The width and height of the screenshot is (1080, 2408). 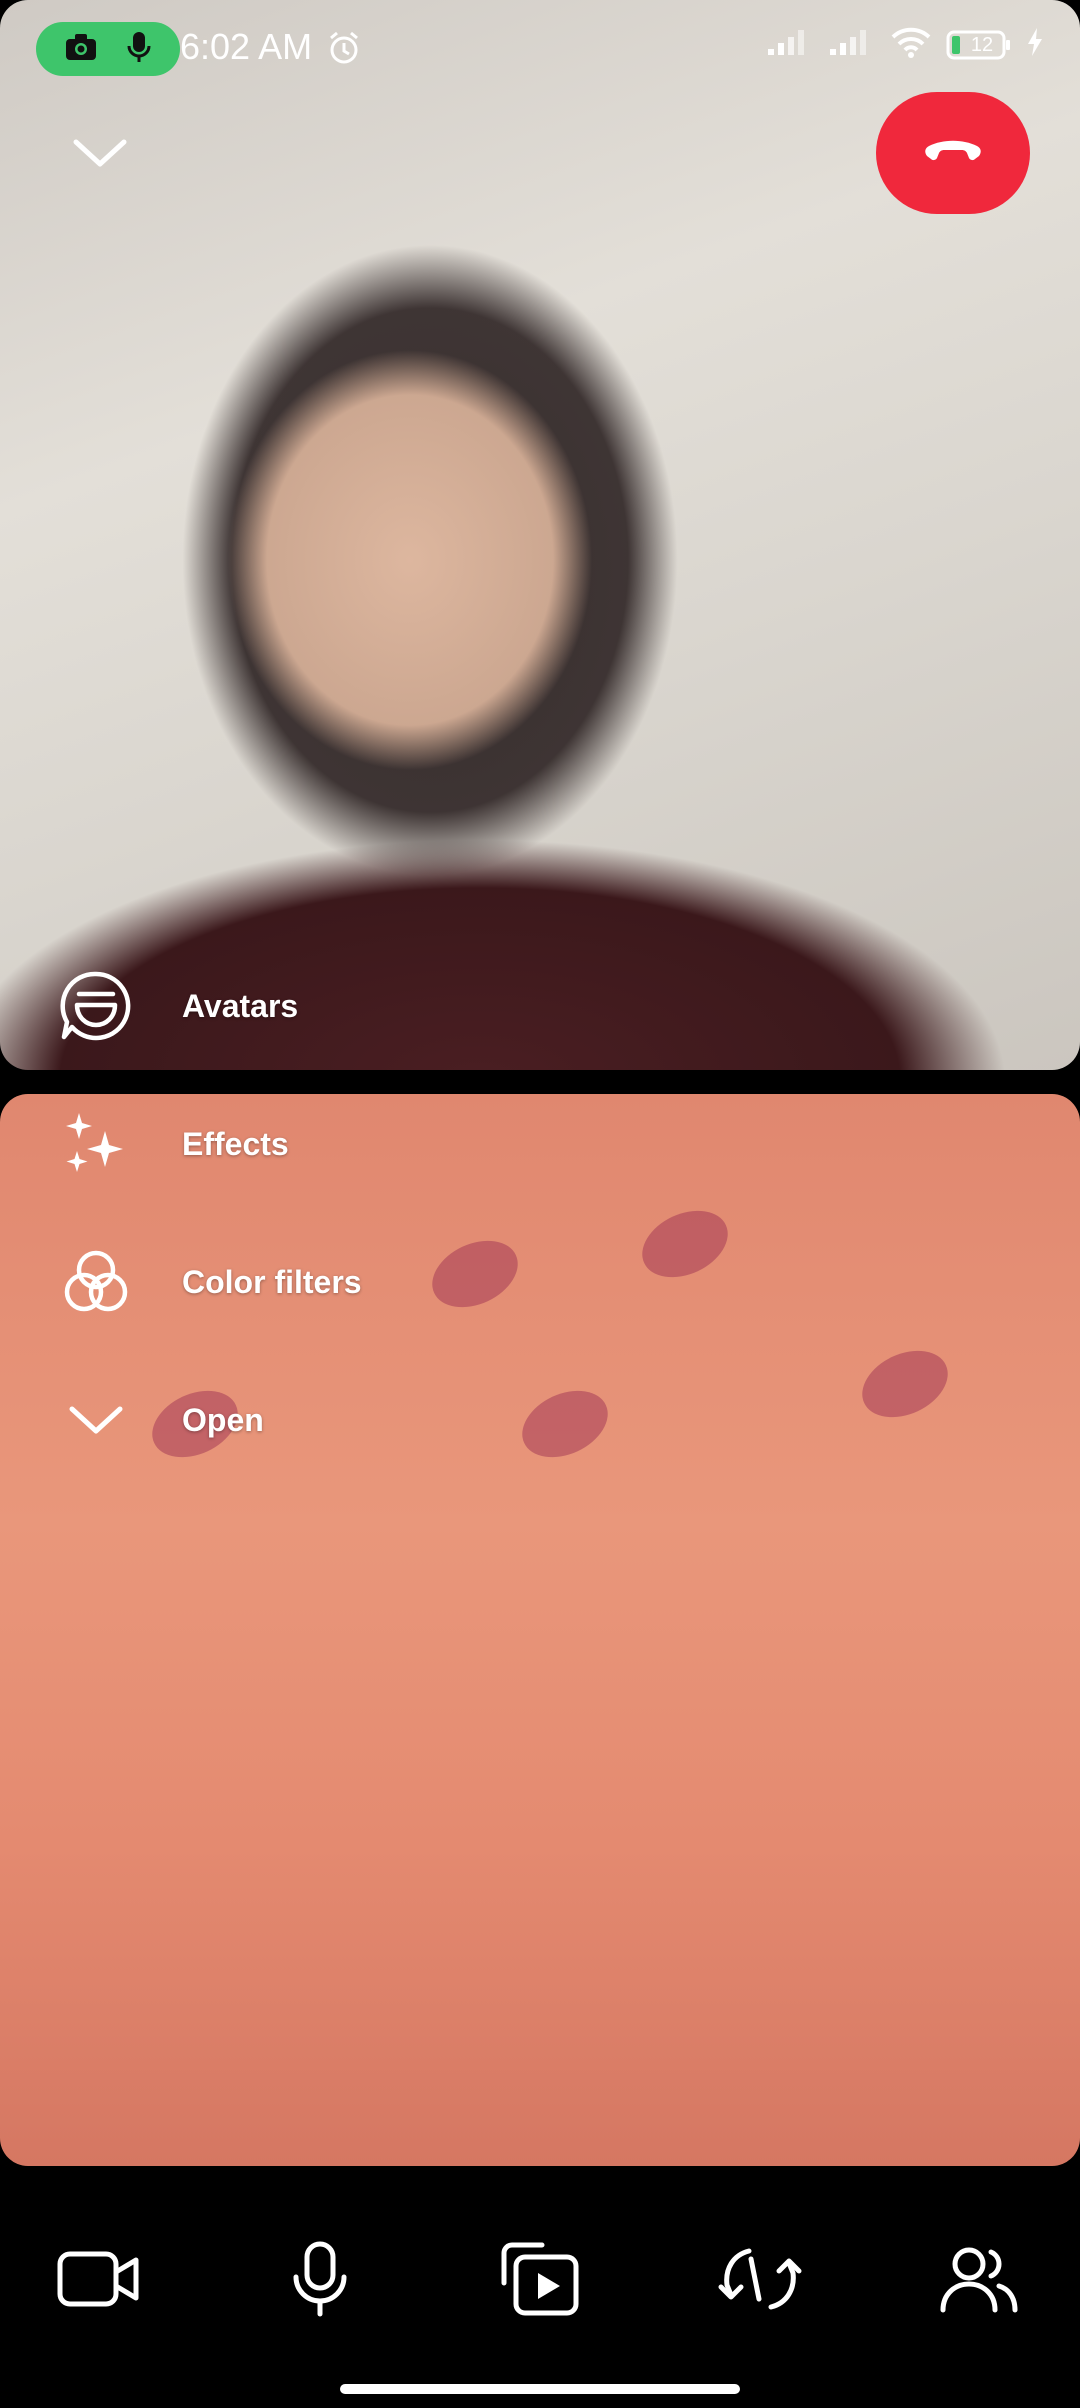 I want to click on color-filters-label: Color filters, so click(x=272, y=1281).